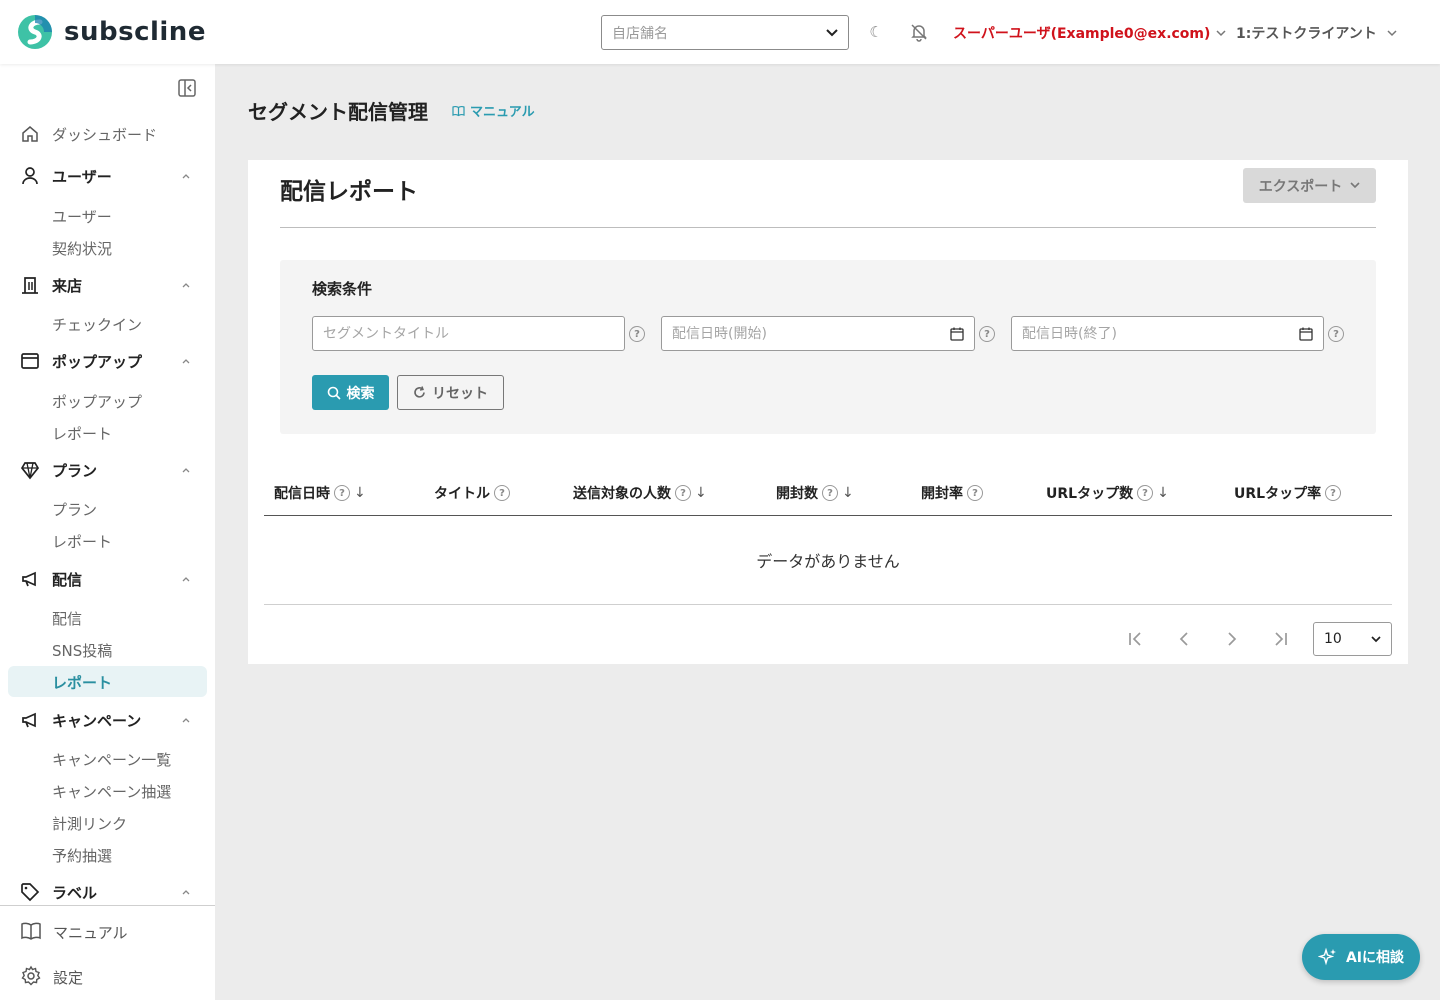  What do you see at coordinates (502, 112) in the screenshot?
I see `manual-link-label: マニュアル` at bounding box center [502, 112].